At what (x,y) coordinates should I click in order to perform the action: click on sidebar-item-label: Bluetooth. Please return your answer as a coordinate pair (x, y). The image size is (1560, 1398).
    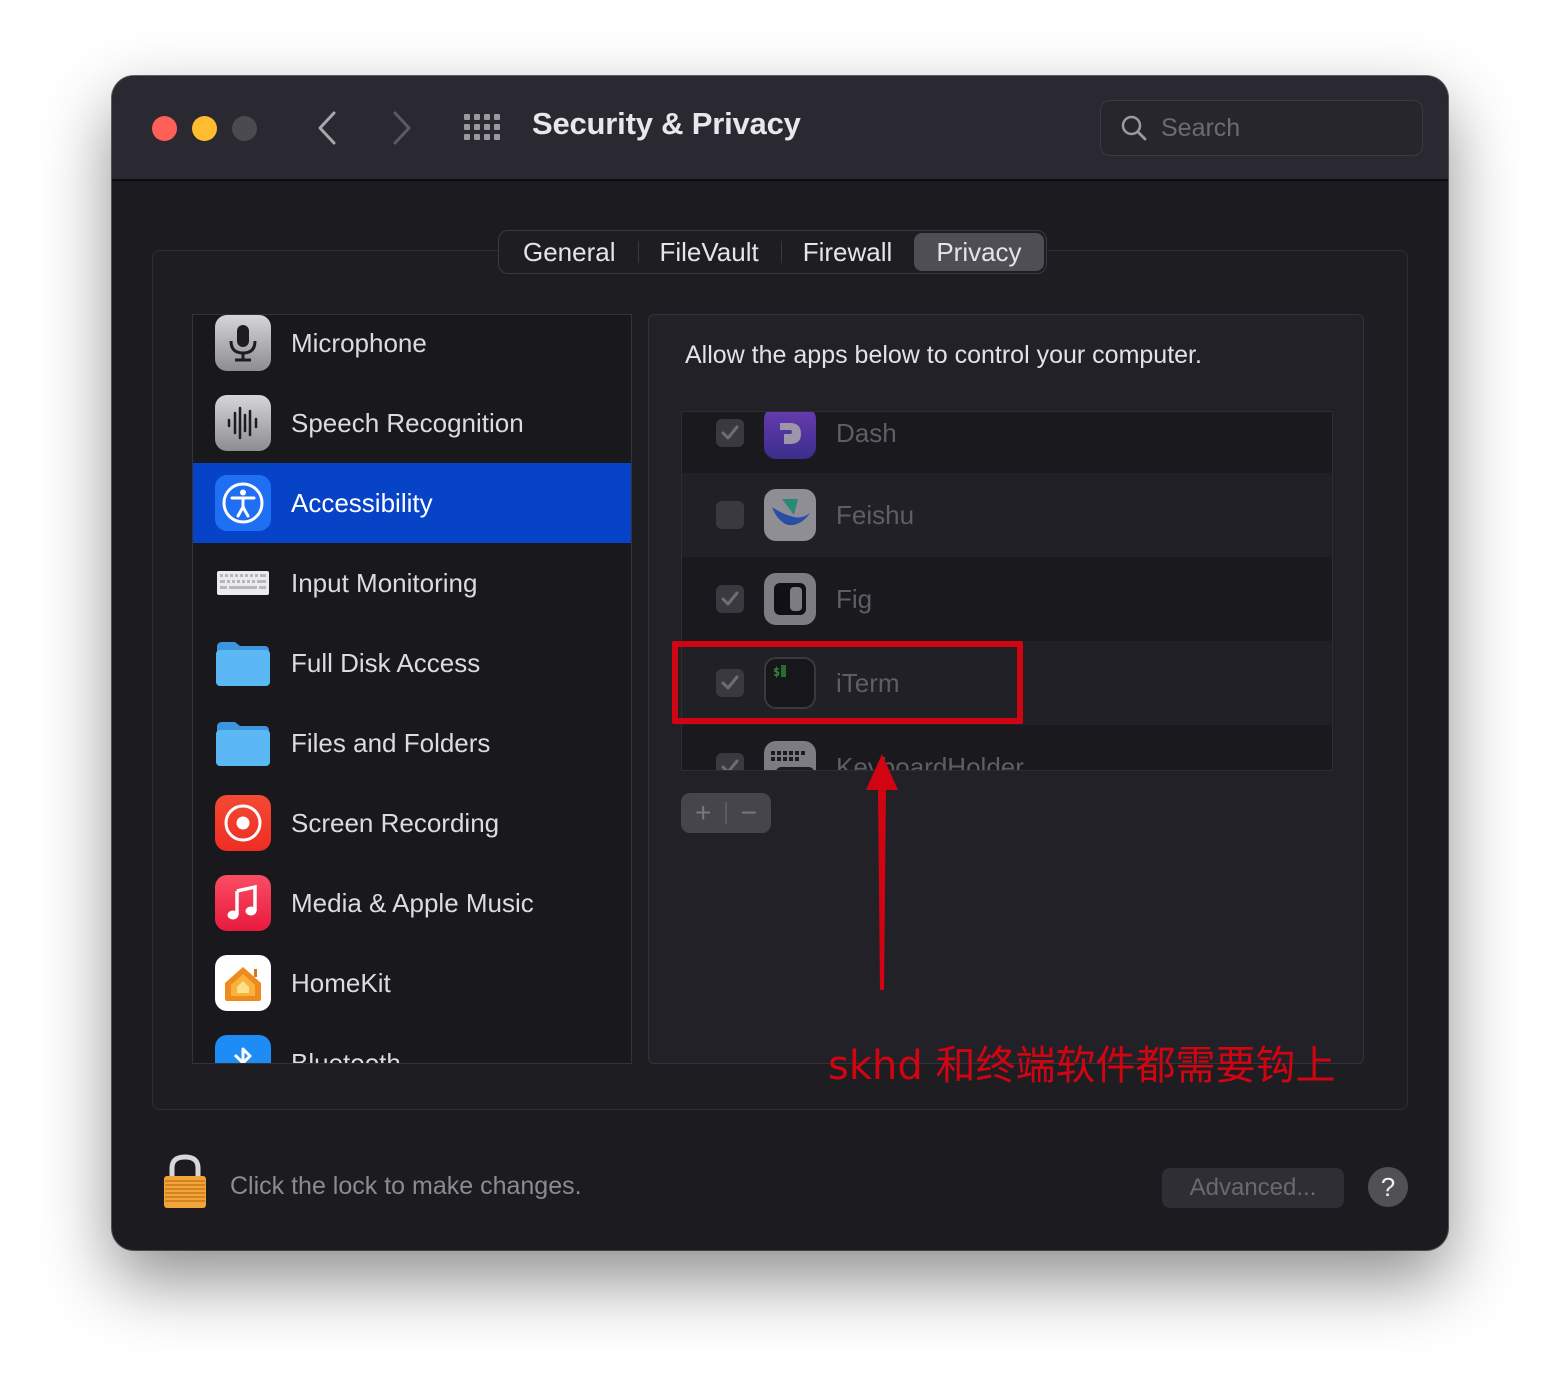
    Looking at the image, I should click on (346, 1055).